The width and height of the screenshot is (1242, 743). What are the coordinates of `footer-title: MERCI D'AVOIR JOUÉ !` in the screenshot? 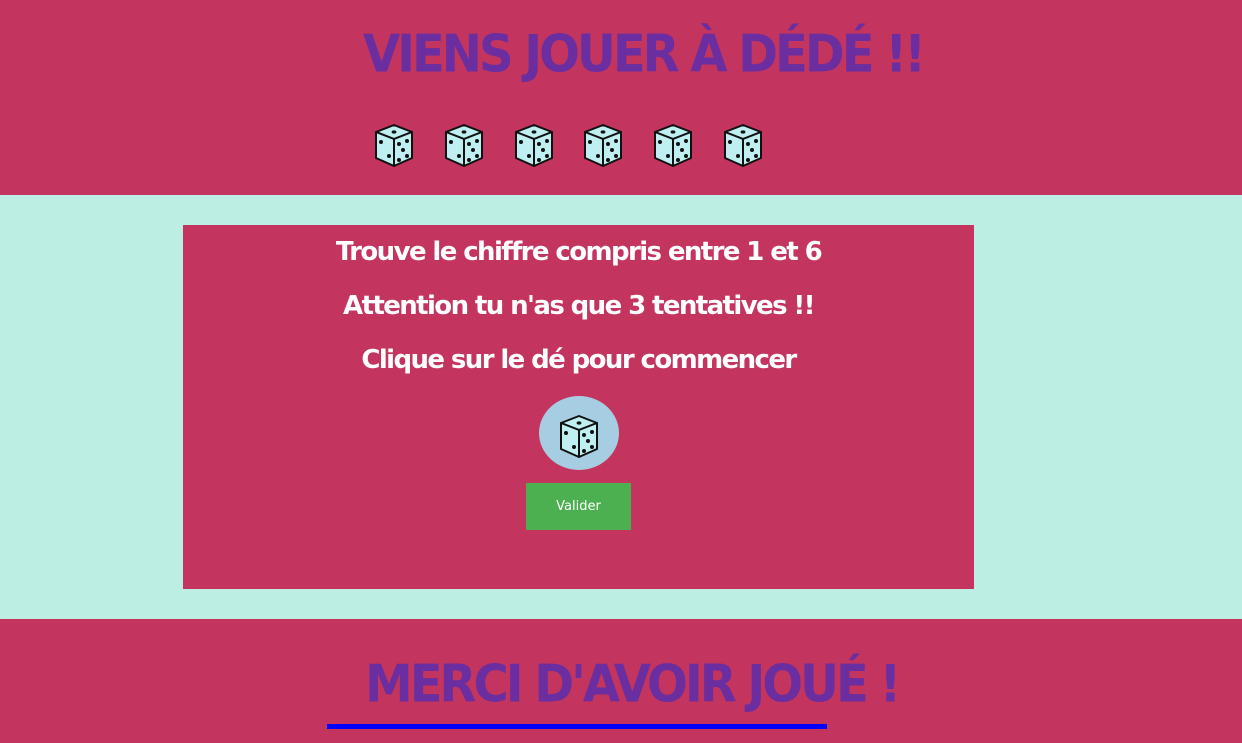 It's located at (633, 684).